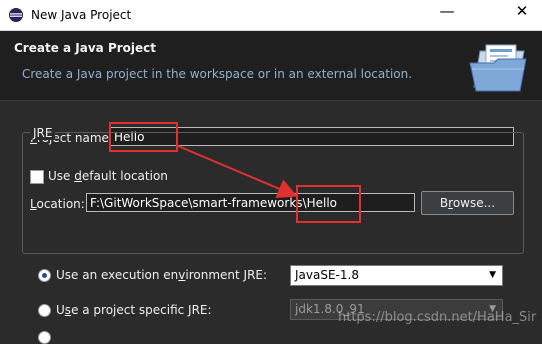  I want to click on annotation-arrow, so click(237, 171).